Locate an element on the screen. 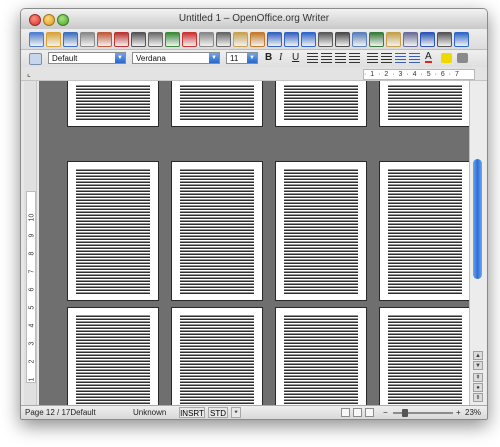 This screenshot has width=500, height=447. styles-formatting-icon is located at coordinates (35, 59).